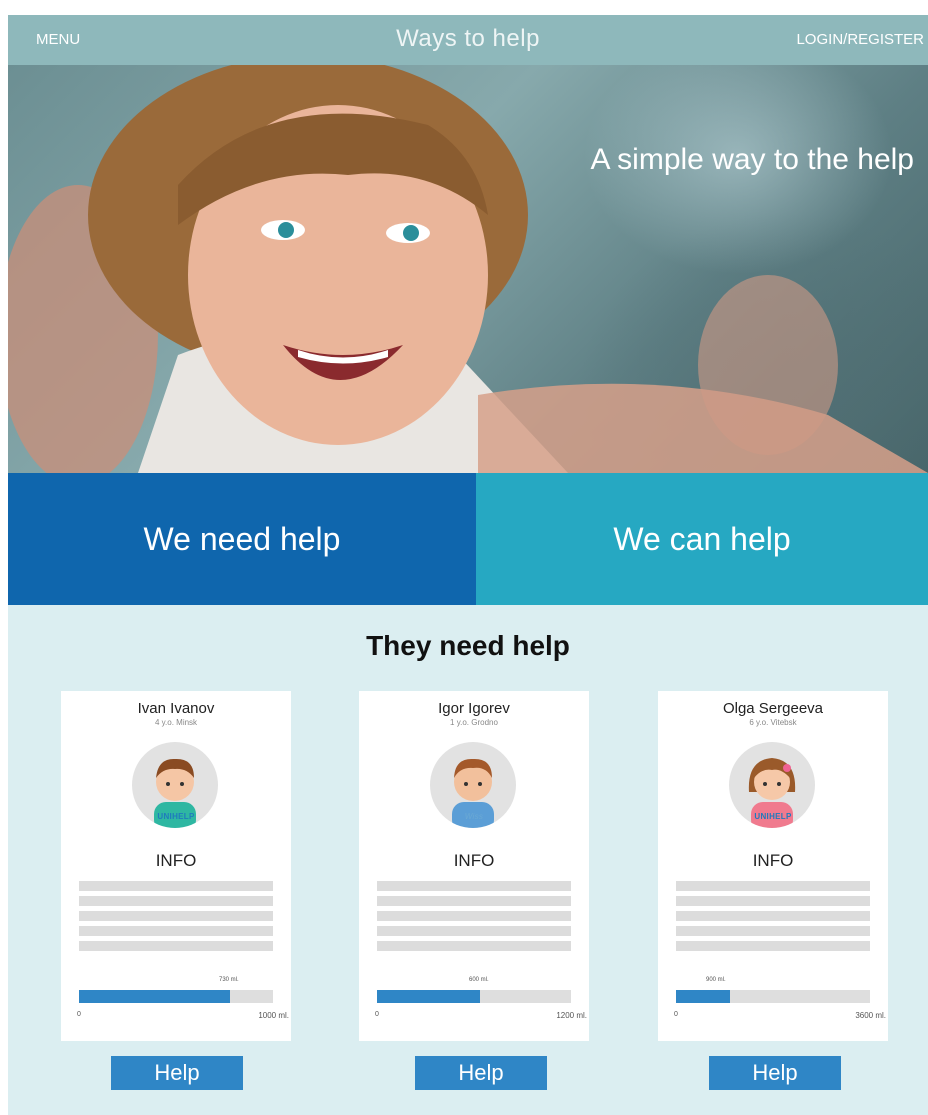  Describe the element at coordinates (242, 539) in the screenshot. I see `we-need-help-button: We need help` at that location.